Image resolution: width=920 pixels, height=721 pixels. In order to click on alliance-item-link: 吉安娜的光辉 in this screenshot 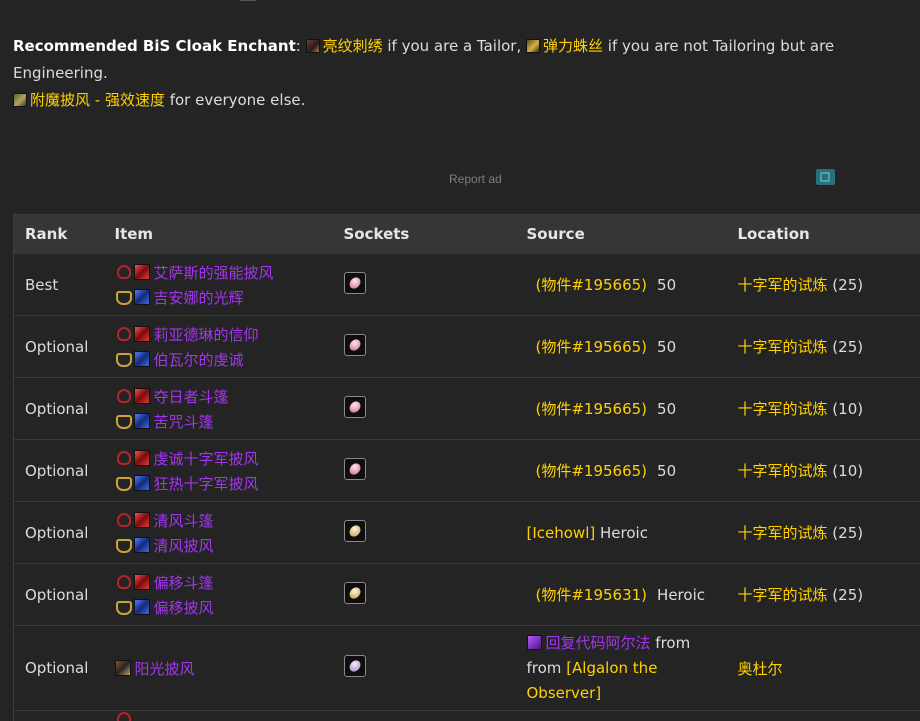, I will do `click(199, 297)`.